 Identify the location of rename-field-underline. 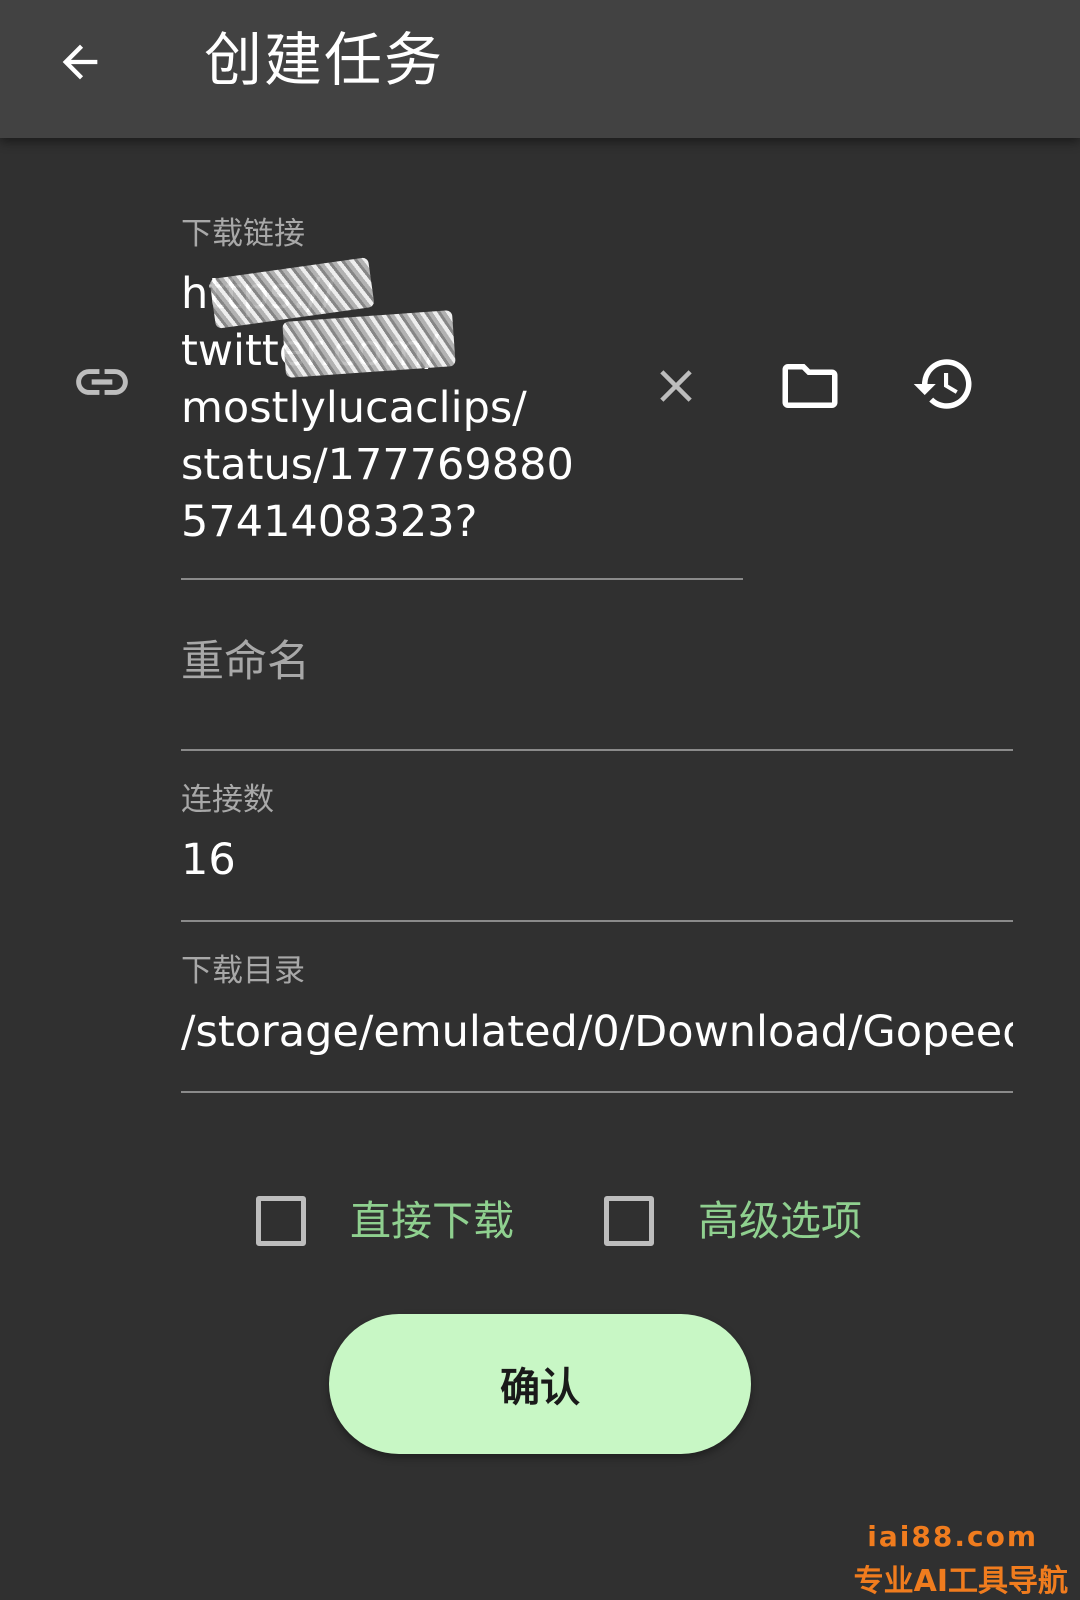
(597, 750).